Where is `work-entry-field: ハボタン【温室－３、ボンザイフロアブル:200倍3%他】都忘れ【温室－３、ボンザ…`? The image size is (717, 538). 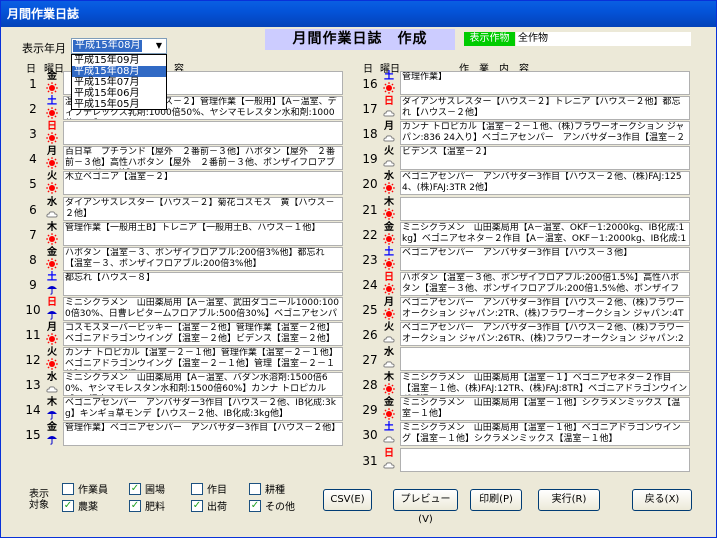 work-entry-field: ハボタン【温室－３、ボンザイフロアブル:200倍3%他】都忘れ【温室－３、ボンザ… is located at coordinates (203, 258).